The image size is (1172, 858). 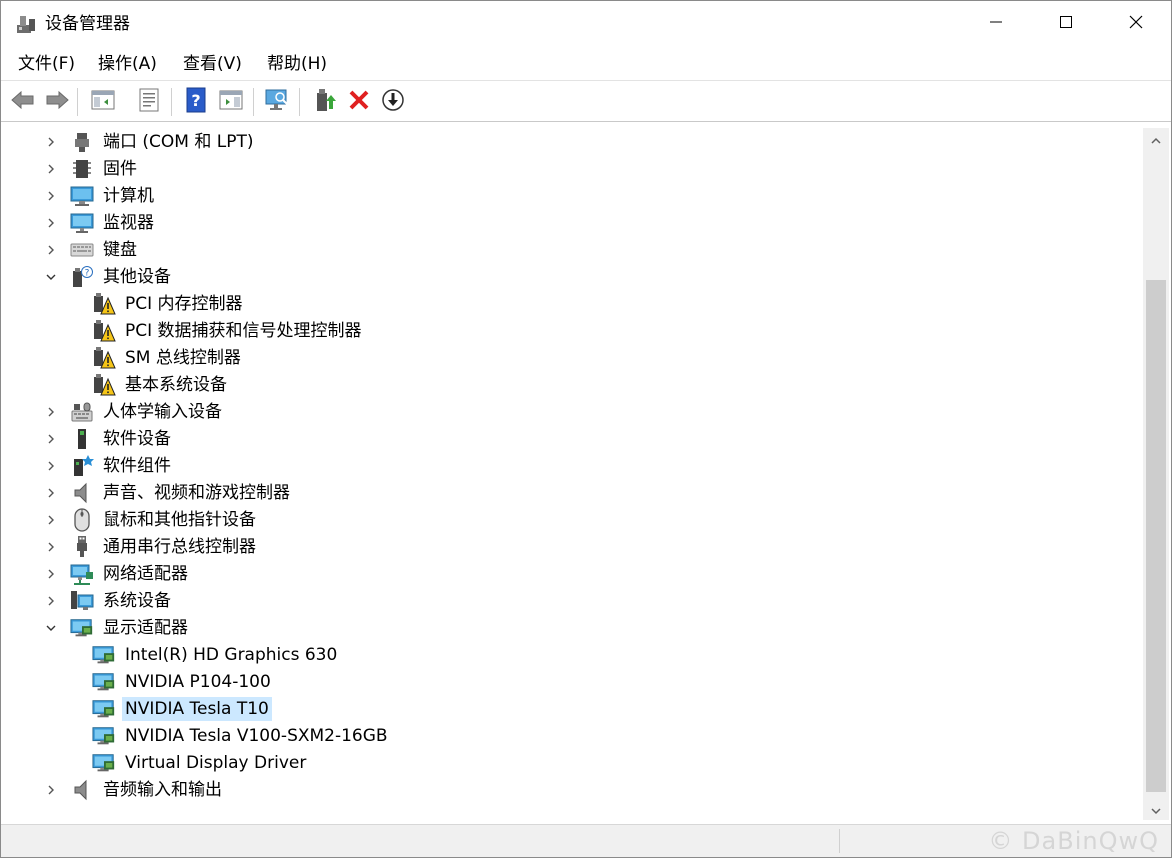 What do you see at coordinates (109, 601) in the screenshot?
I see `tree-category: 系统设备` at bounding box center [109, 601].